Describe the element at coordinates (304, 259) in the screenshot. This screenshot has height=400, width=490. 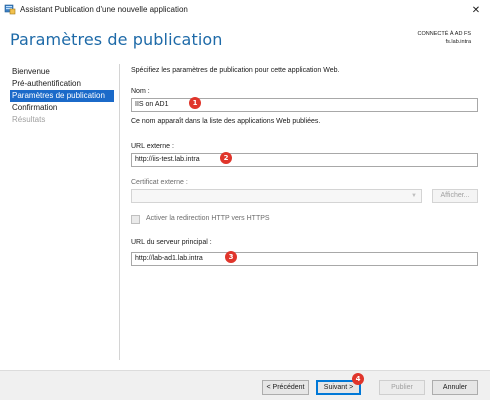
I see `backend-url-input: http://lab-ad1.lab.intra` at that location.